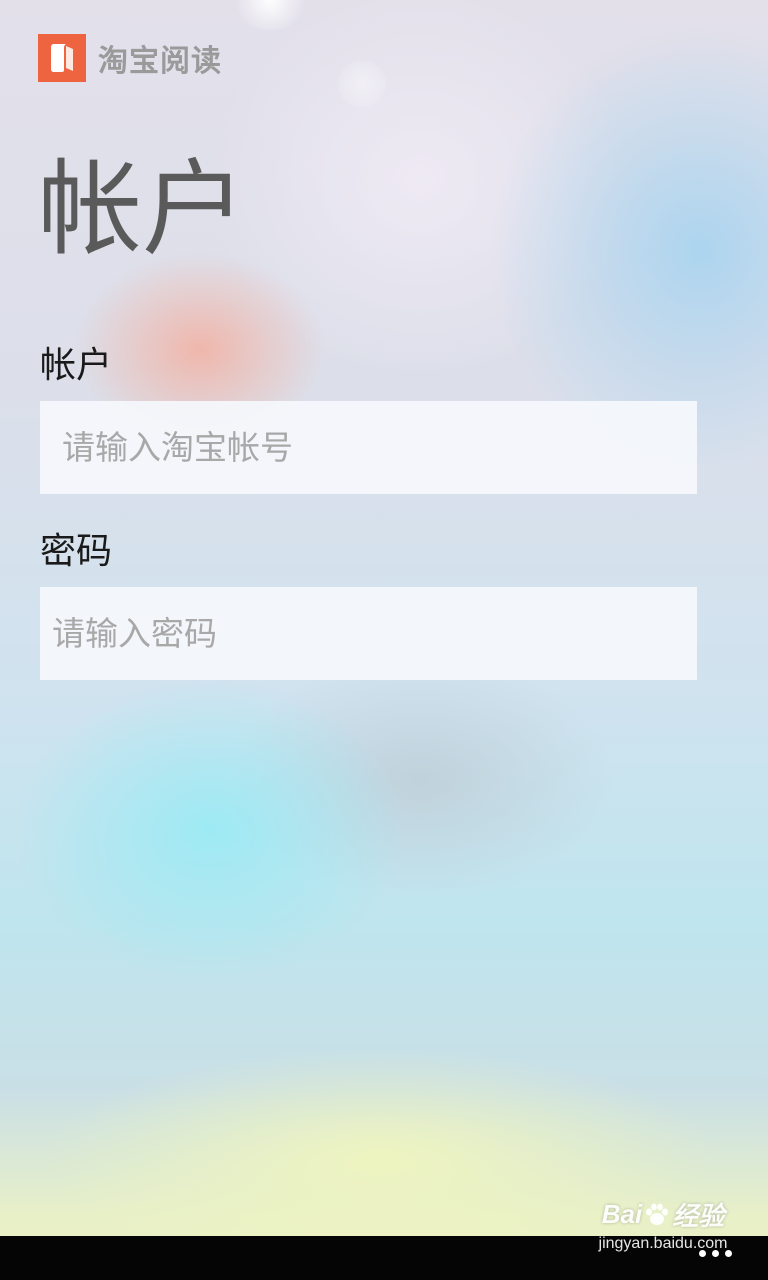  Describe the element at coordinates (62, 58) in the screenshot. I see `open-book-icon` at that location.